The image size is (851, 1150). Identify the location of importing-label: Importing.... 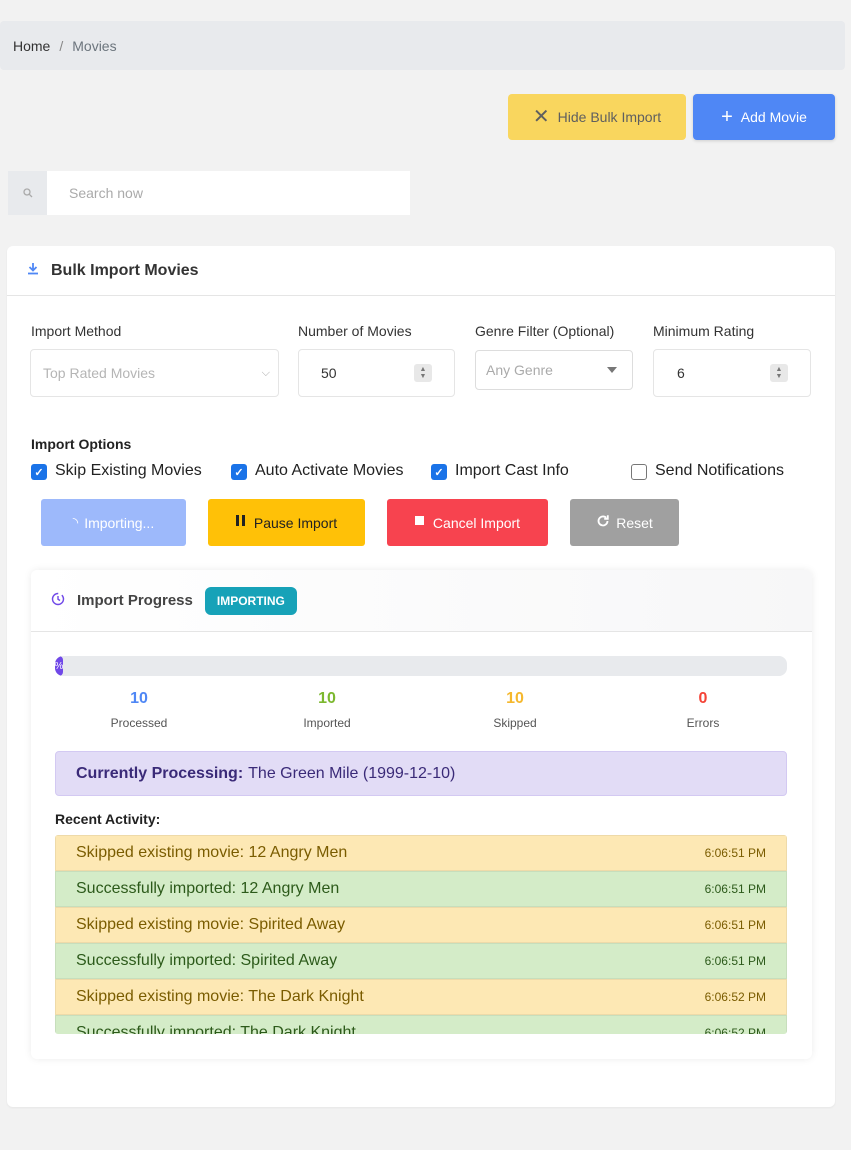
(119, 522).